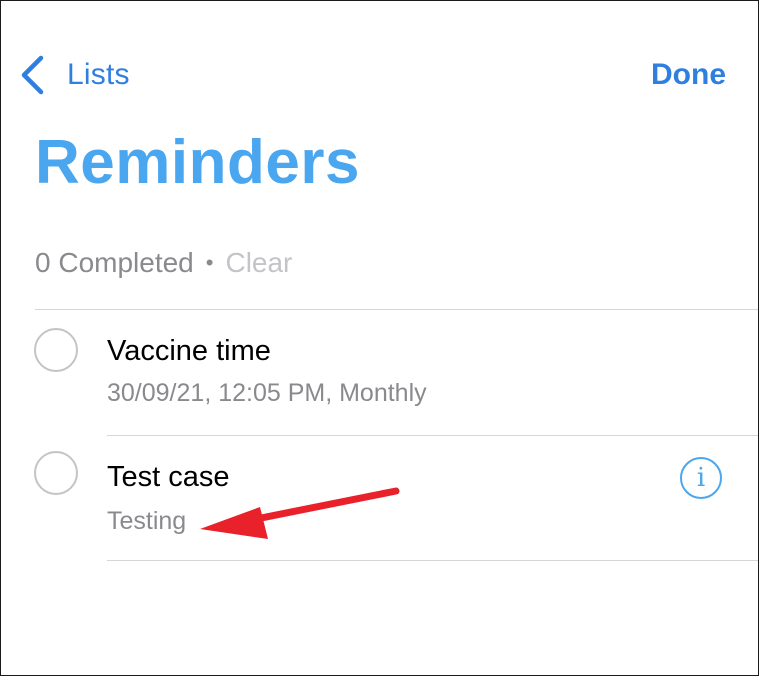 This screenshot has height=676, width=759. What do you see at coordinates (147, 521) in the screenshot?
I see `reminder-subtitle: Testing` at bounding box center [147, 521].